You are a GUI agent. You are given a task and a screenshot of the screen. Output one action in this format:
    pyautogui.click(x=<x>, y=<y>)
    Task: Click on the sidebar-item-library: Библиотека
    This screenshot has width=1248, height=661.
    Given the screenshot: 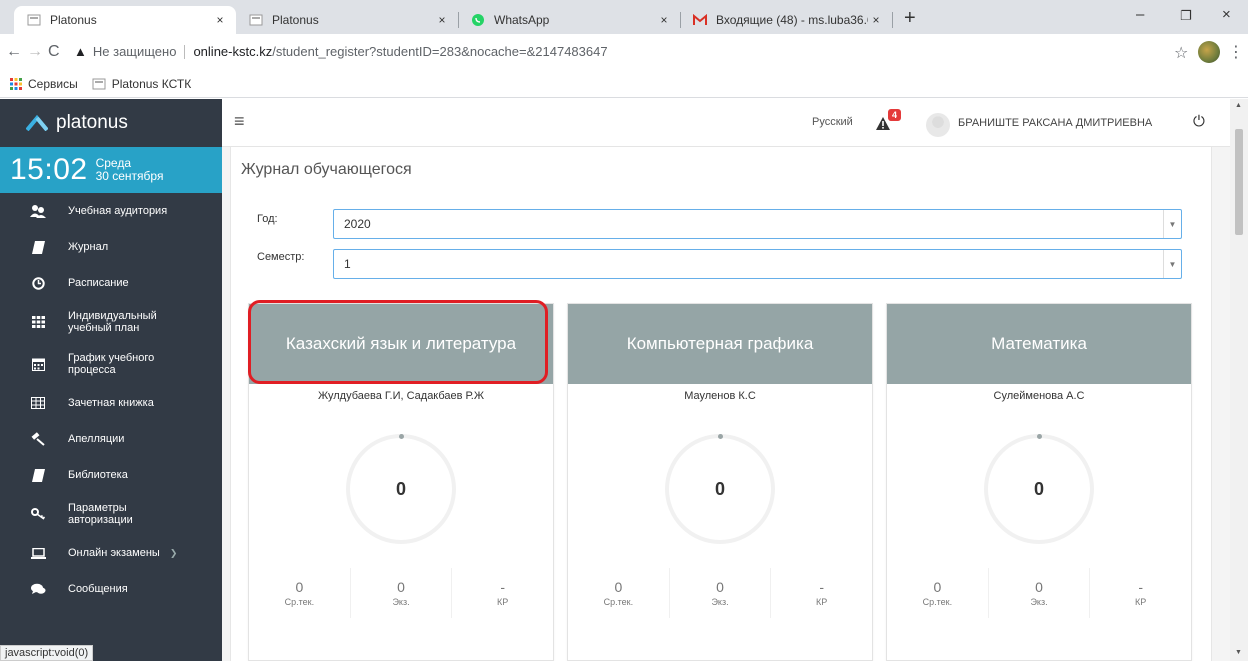 What is the action you would take?
    pyautogui.click(x=111, y=475)
    